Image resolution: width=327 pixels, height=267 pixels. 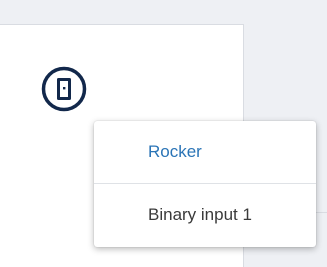 I want to click on right-panel-divider, so click(x=321, y=212).